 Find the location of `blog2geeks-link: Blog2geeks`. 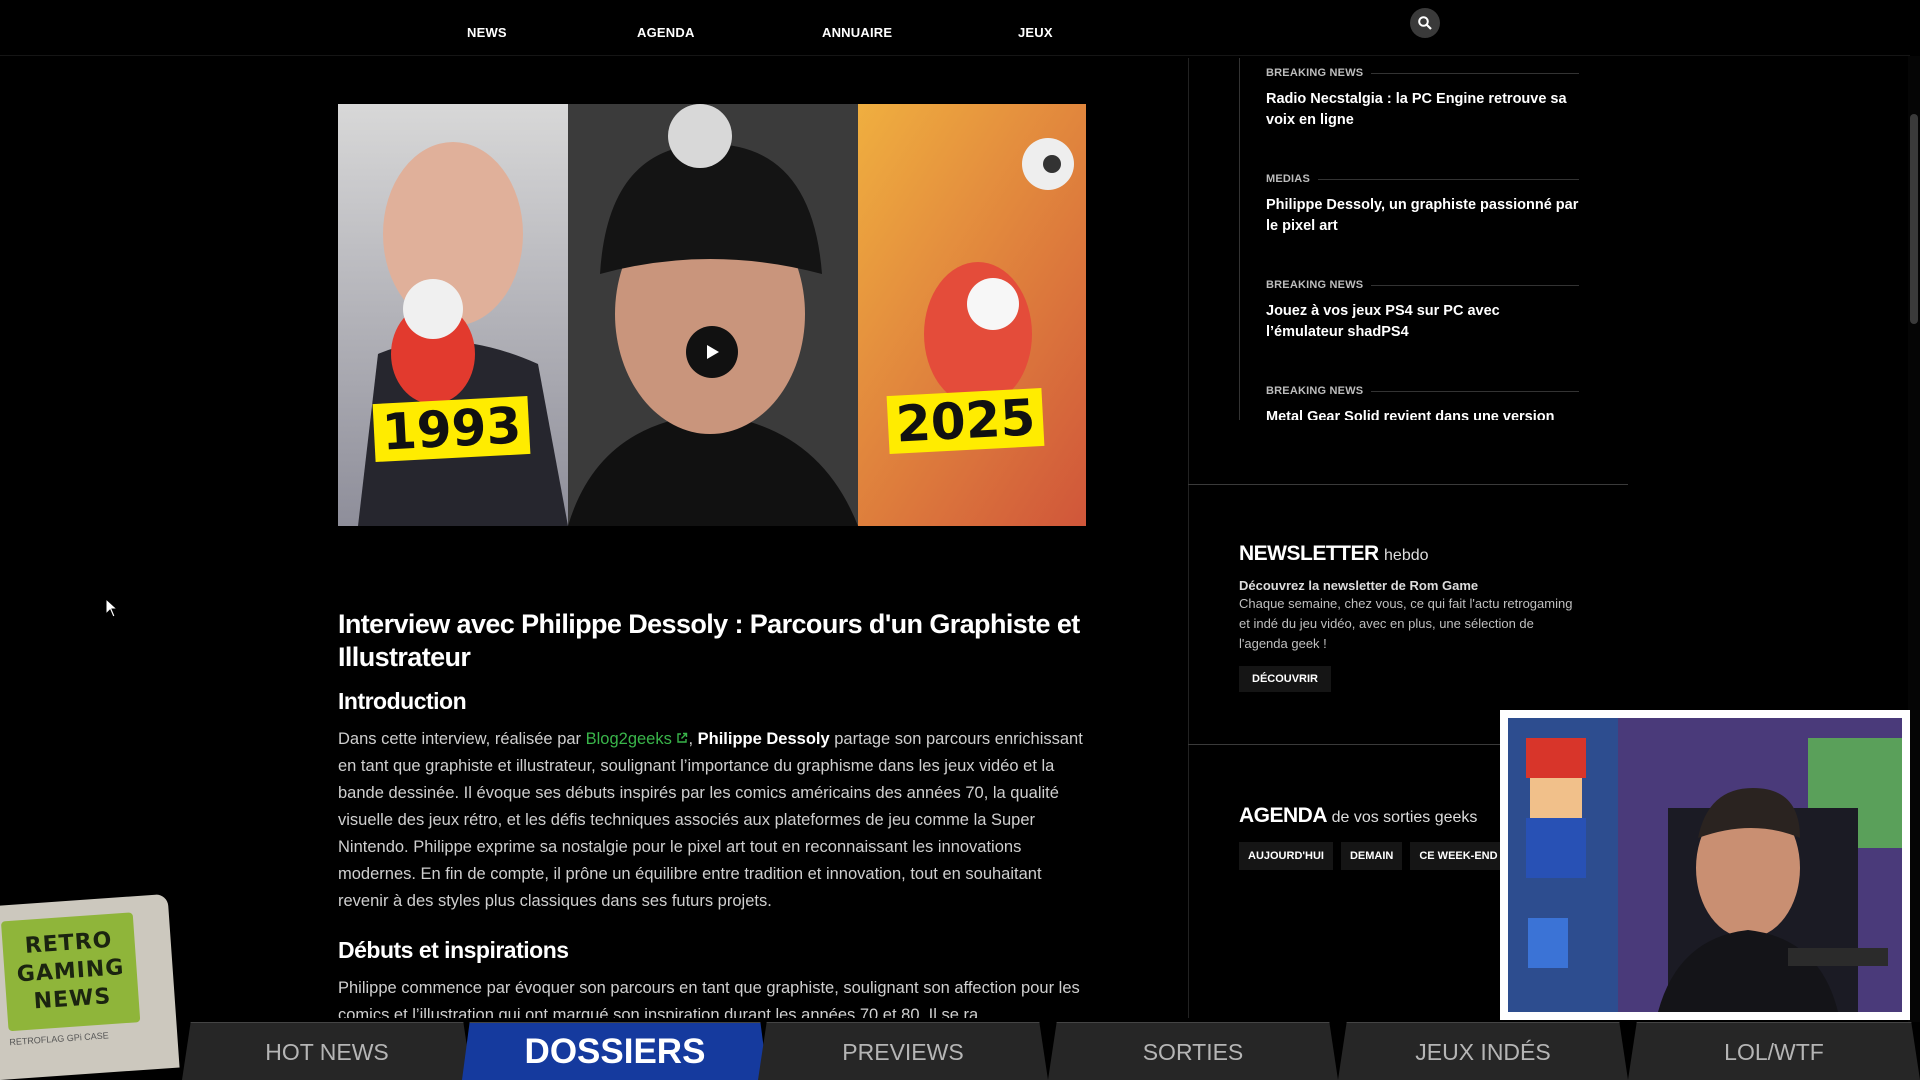

blog2geeks-link: Blog2geeks is located at coordinates (637, 739).